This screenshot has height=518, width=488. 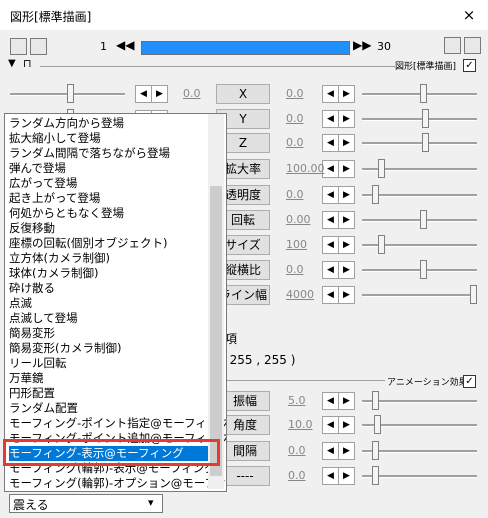 What do you see at coordinates (18, 46) in the screenshot?
I see `camera-icon` at bounding box center [18, 46].